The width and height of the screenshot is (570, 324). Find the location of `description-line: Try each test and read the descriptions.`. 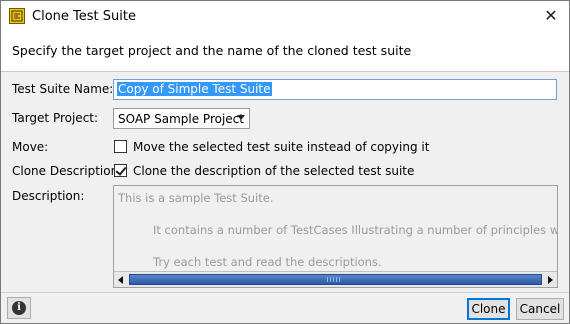

description-line: Try each test and read the descriptions. is located at coordinates (267, 262).